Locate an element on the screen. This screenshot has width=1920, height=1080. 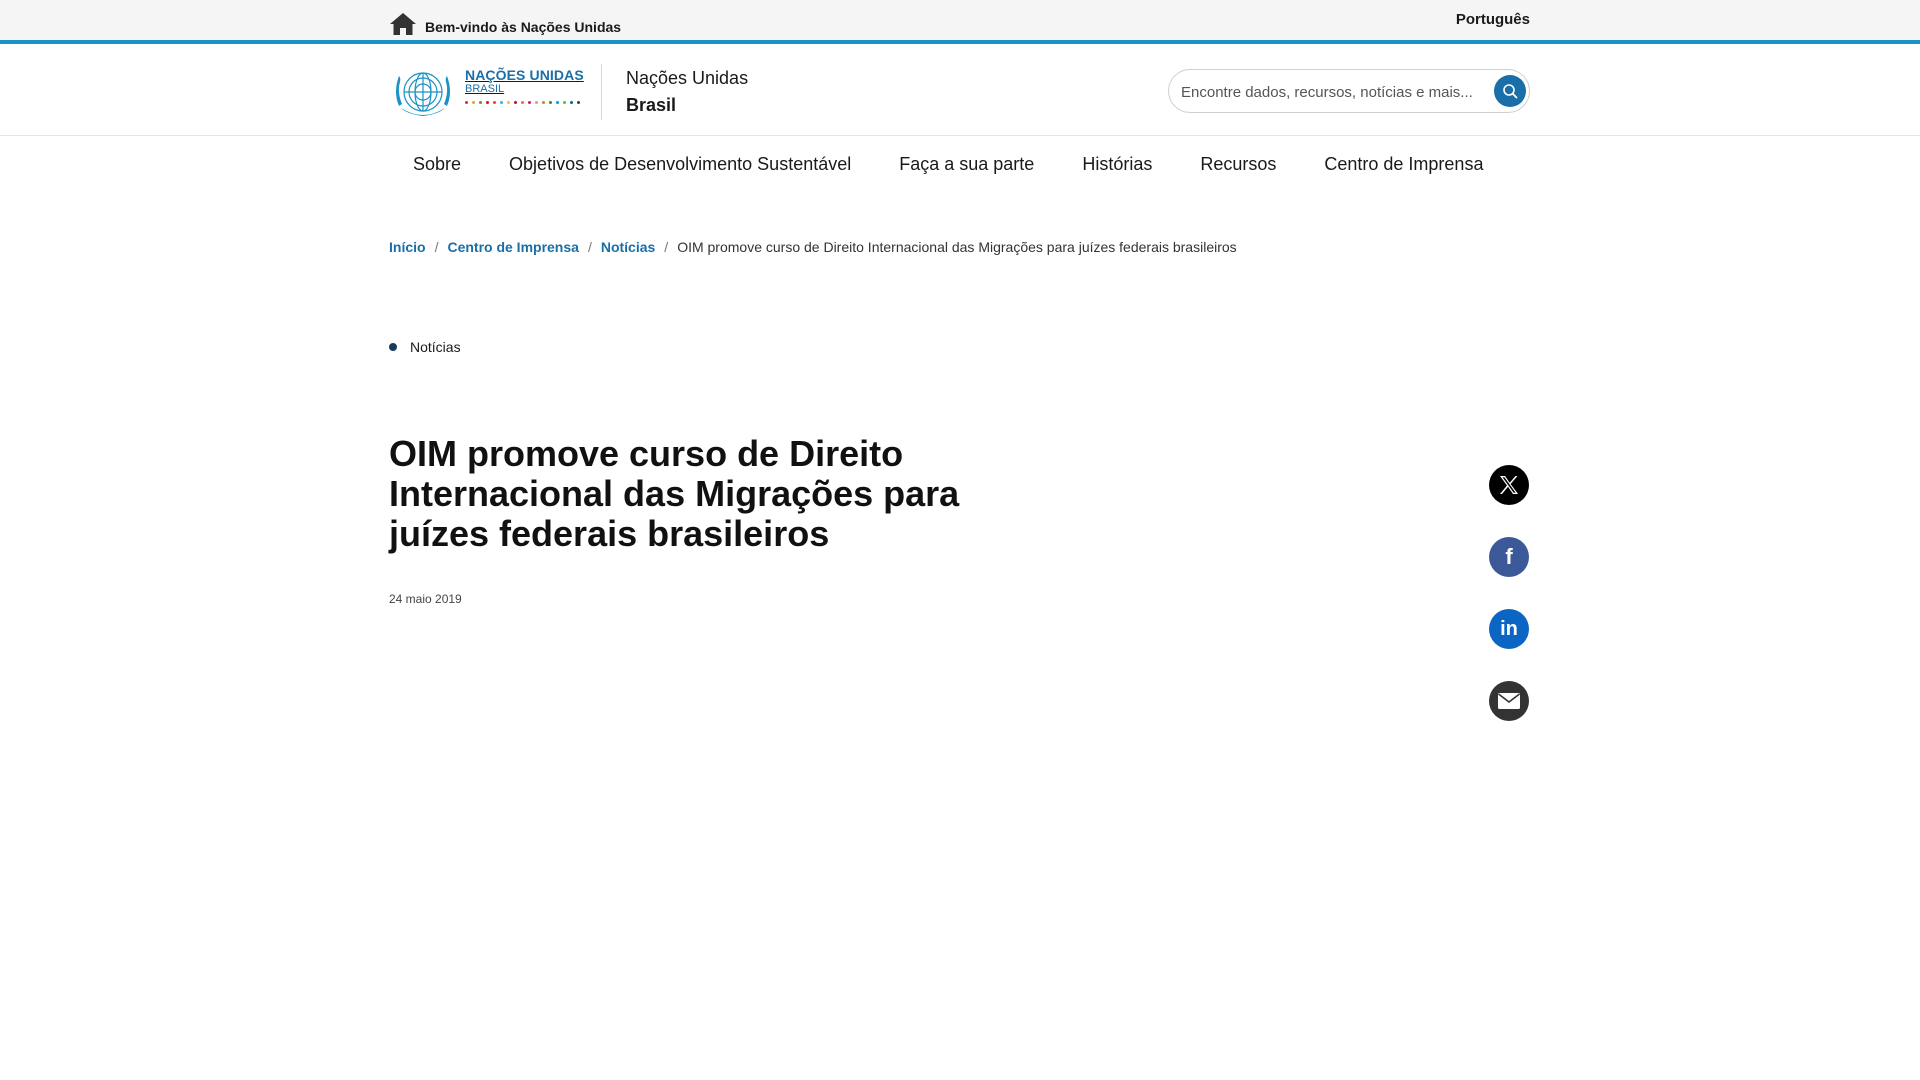
email-icon is located at coordinates (1509, 701).